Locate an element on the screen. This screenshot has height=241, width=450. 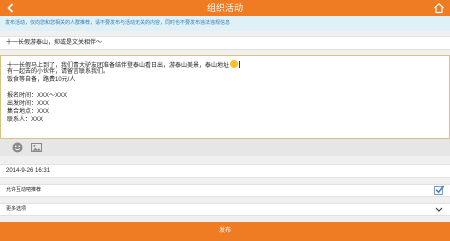
header-bar: 组织活动 is located at coordinates (225, 8).